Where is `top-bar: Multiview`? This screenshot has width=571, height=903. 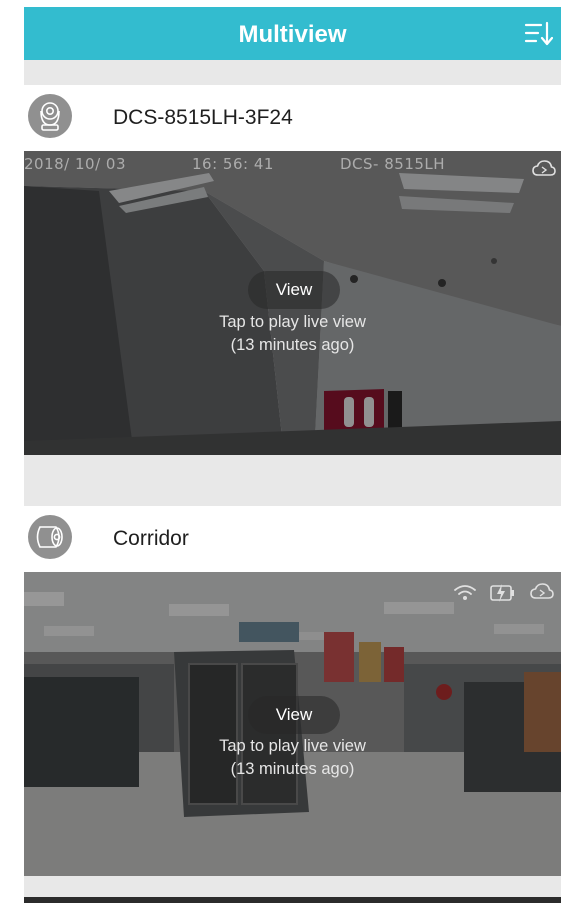 top-bar: Multiview is located at coordinates (292, 33).